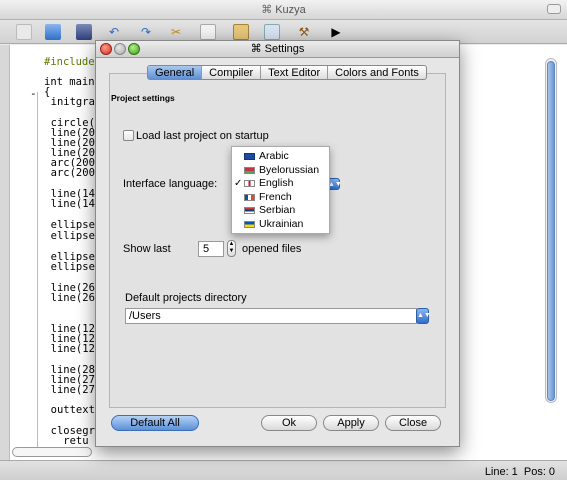  I want to click on ok-button: Ok, so click(289, 423).